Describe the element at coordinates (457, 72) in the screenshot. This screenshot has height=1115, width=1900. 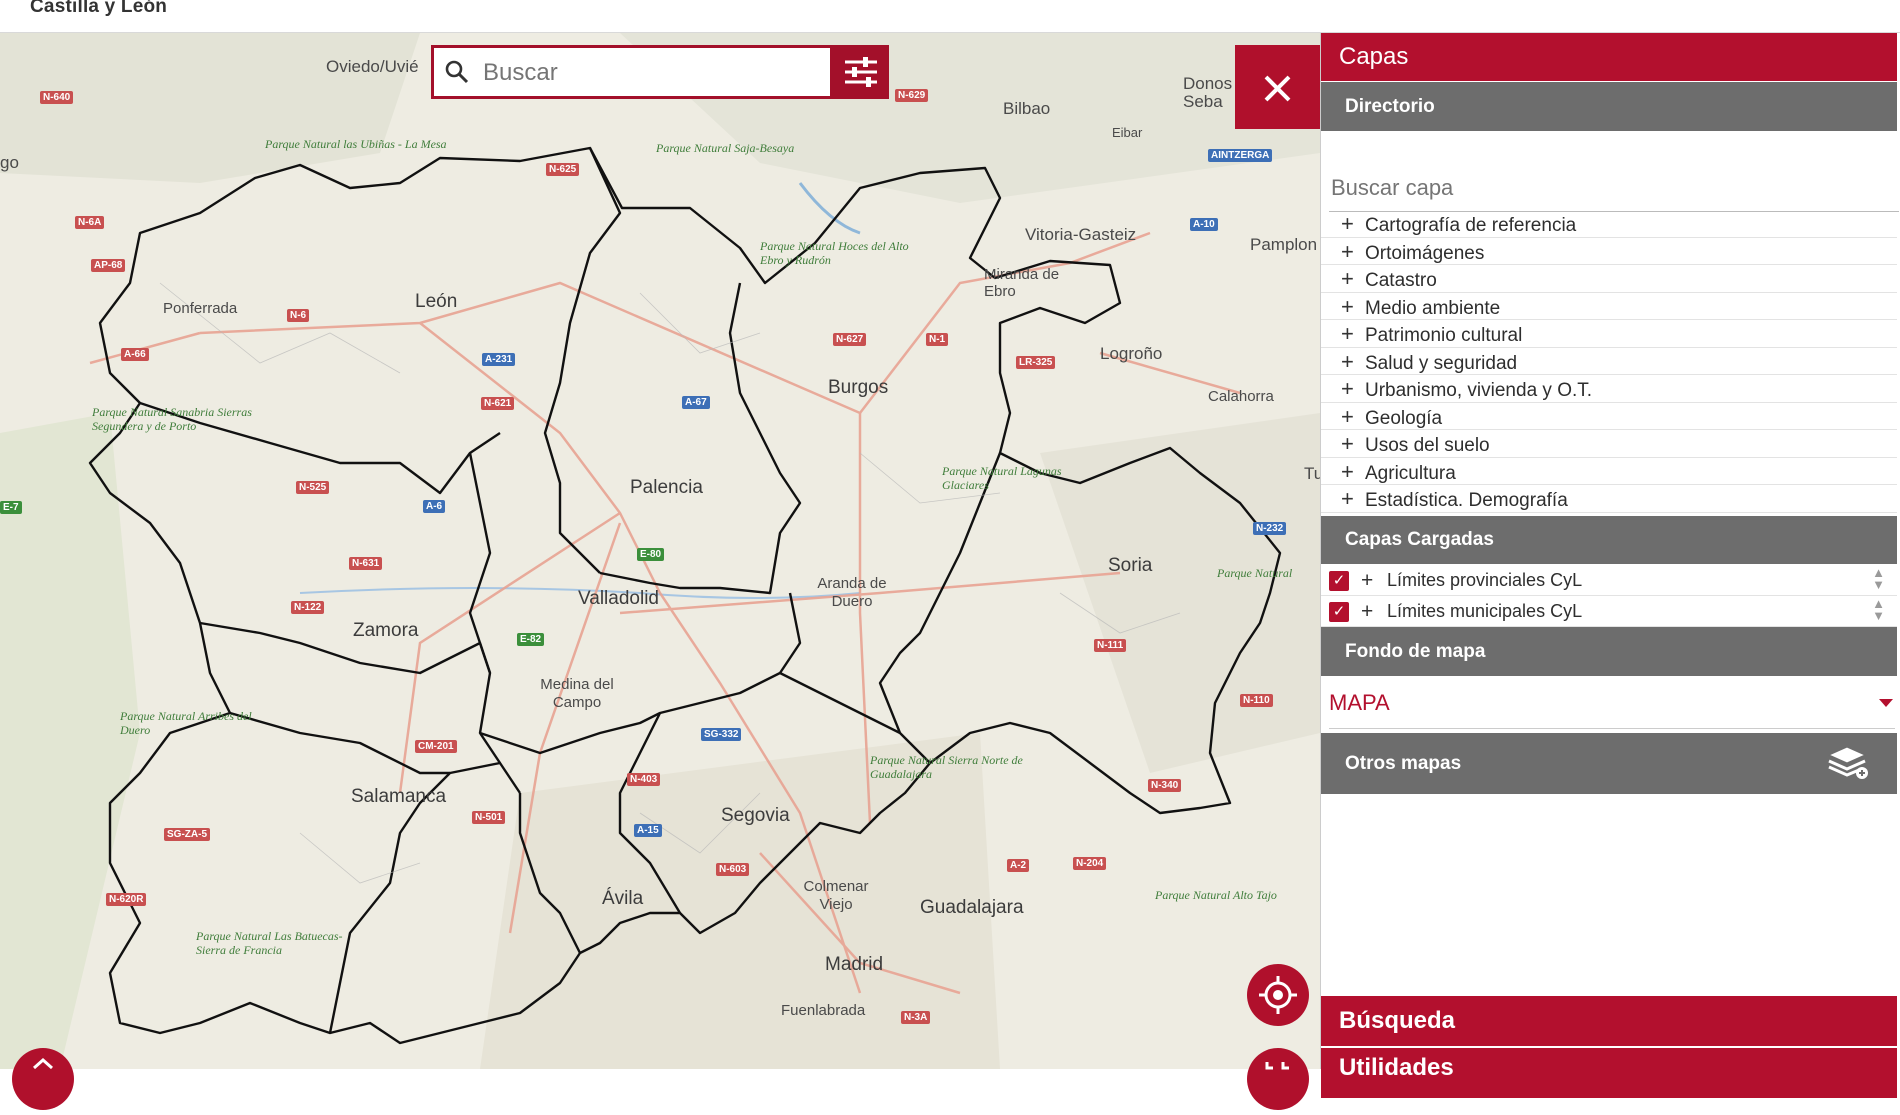
I see `search-icon` at that location.